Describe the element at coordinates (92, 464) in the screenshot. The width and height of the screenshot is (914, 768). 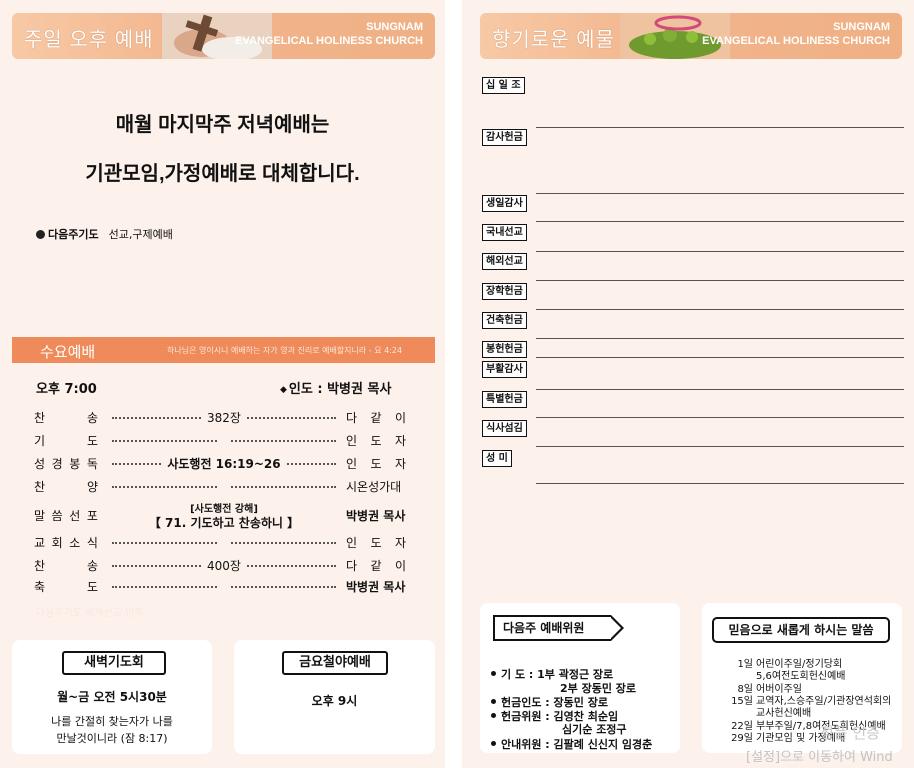
I see `spaced-char: 독` at that location.